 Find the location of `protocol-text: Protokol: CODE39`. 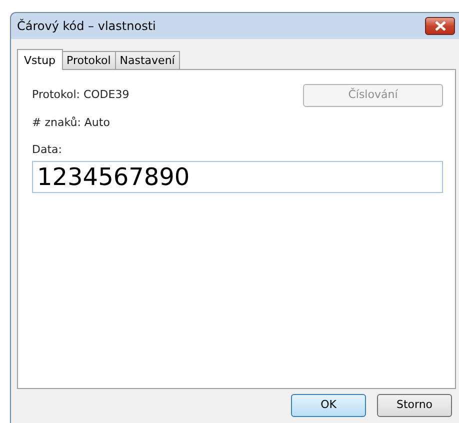

protocol-text: Protokol: CODE39 is located at coordinates (81, 95).